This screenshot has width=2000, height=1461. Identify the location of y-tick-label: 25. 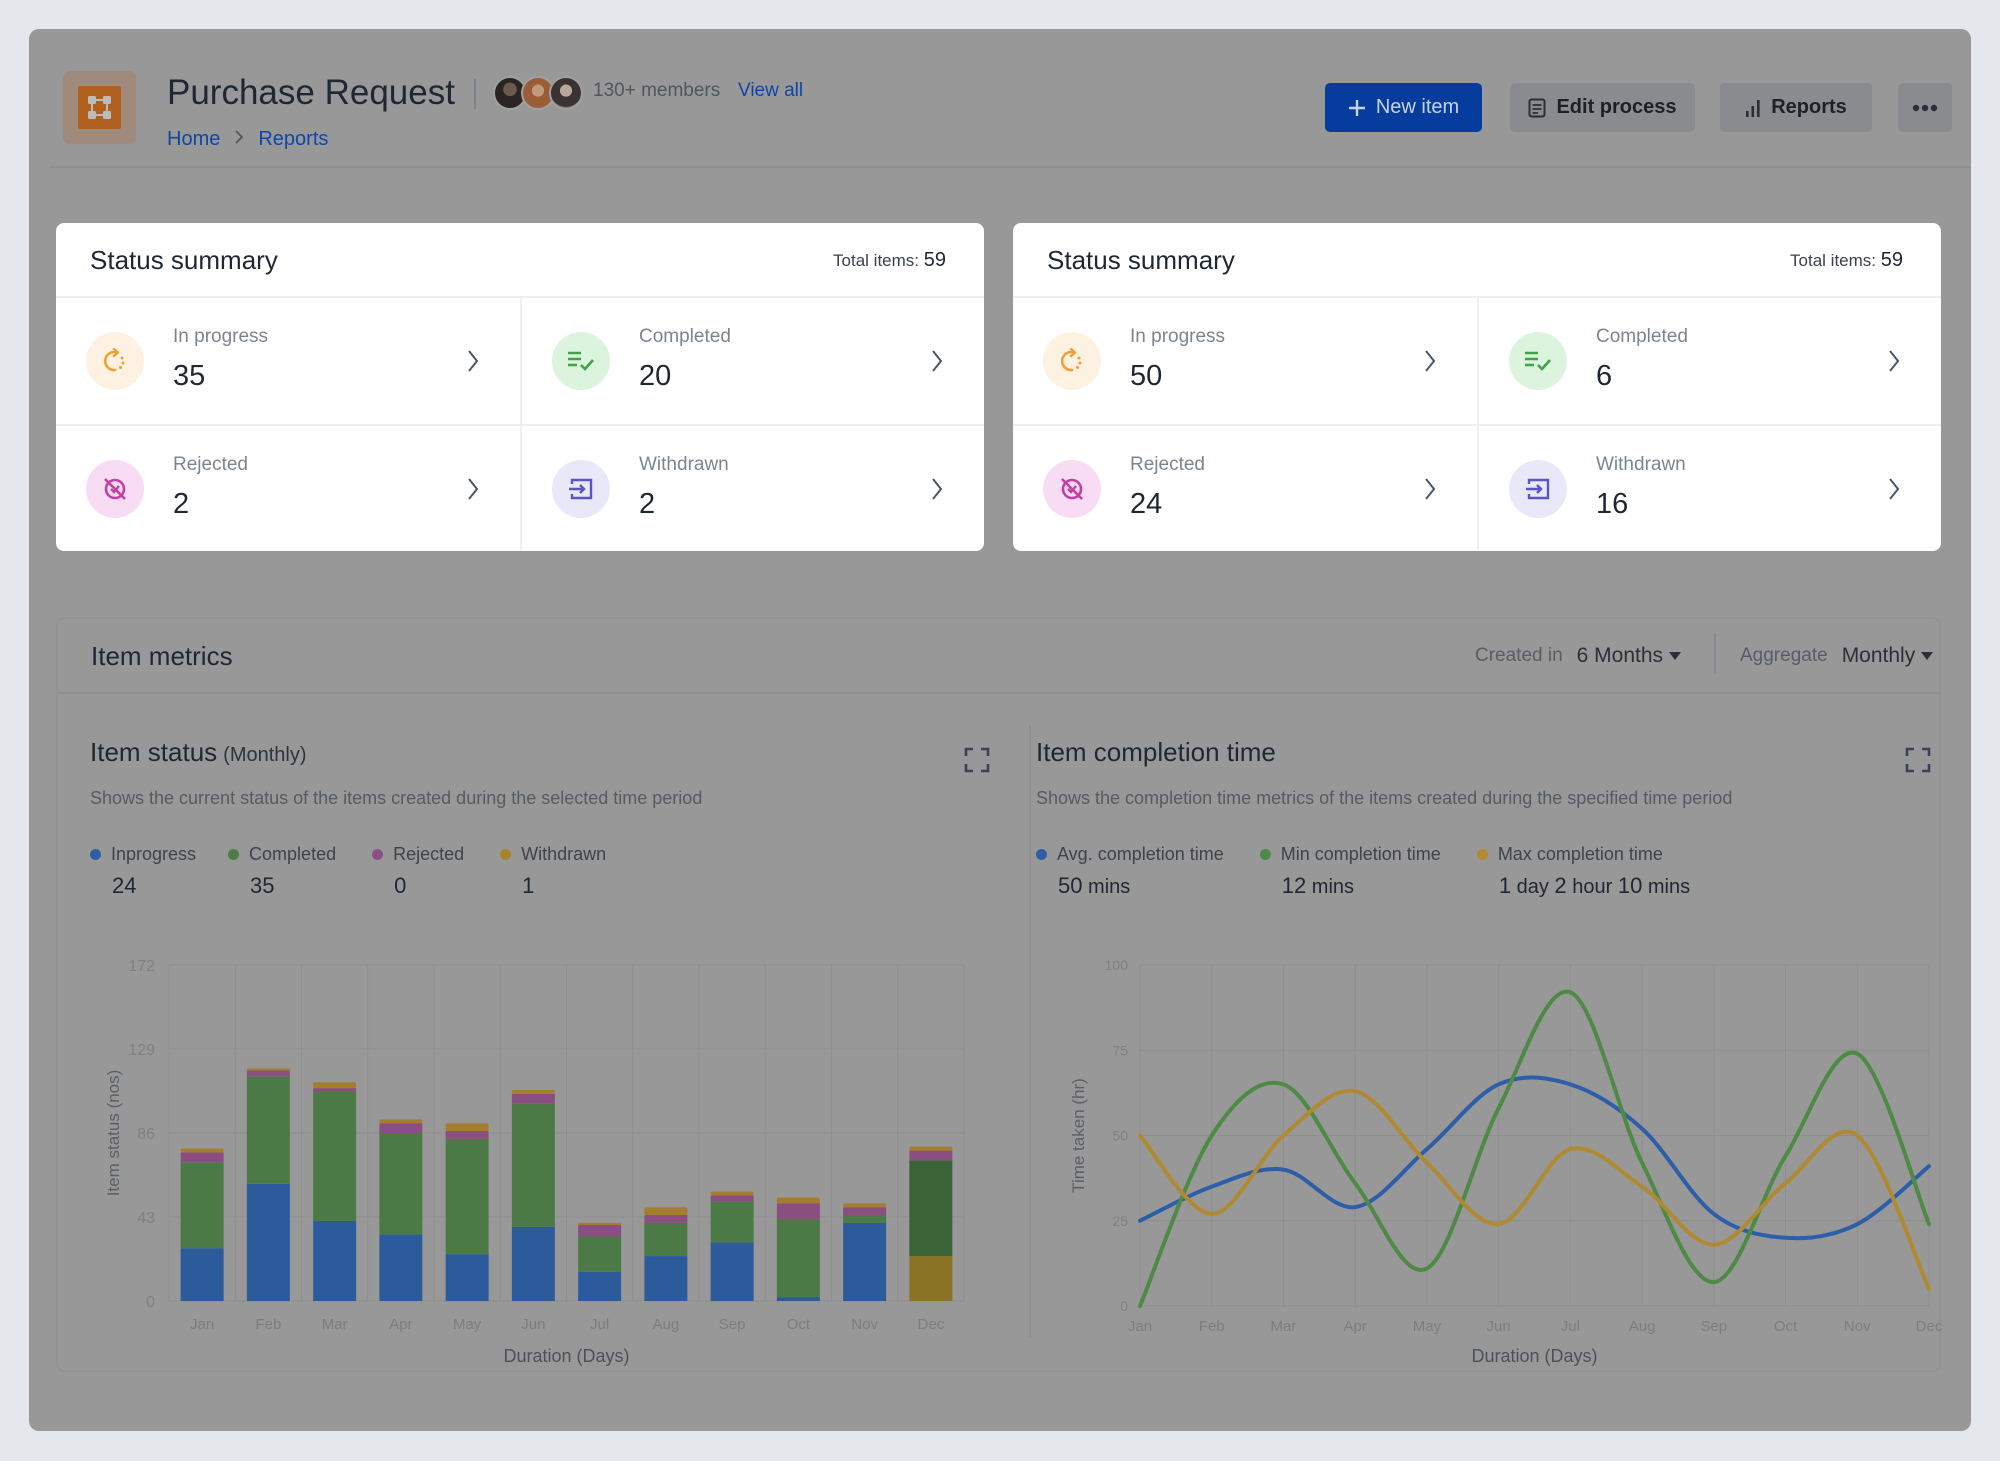
(1120, 1221).